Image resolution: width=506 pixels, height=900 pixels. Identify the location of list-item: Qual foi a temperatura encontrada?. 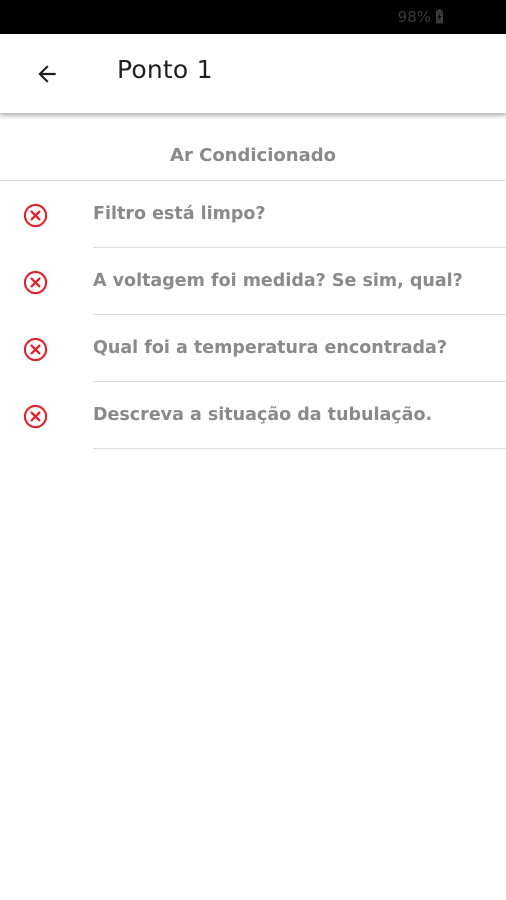
(253, 348).